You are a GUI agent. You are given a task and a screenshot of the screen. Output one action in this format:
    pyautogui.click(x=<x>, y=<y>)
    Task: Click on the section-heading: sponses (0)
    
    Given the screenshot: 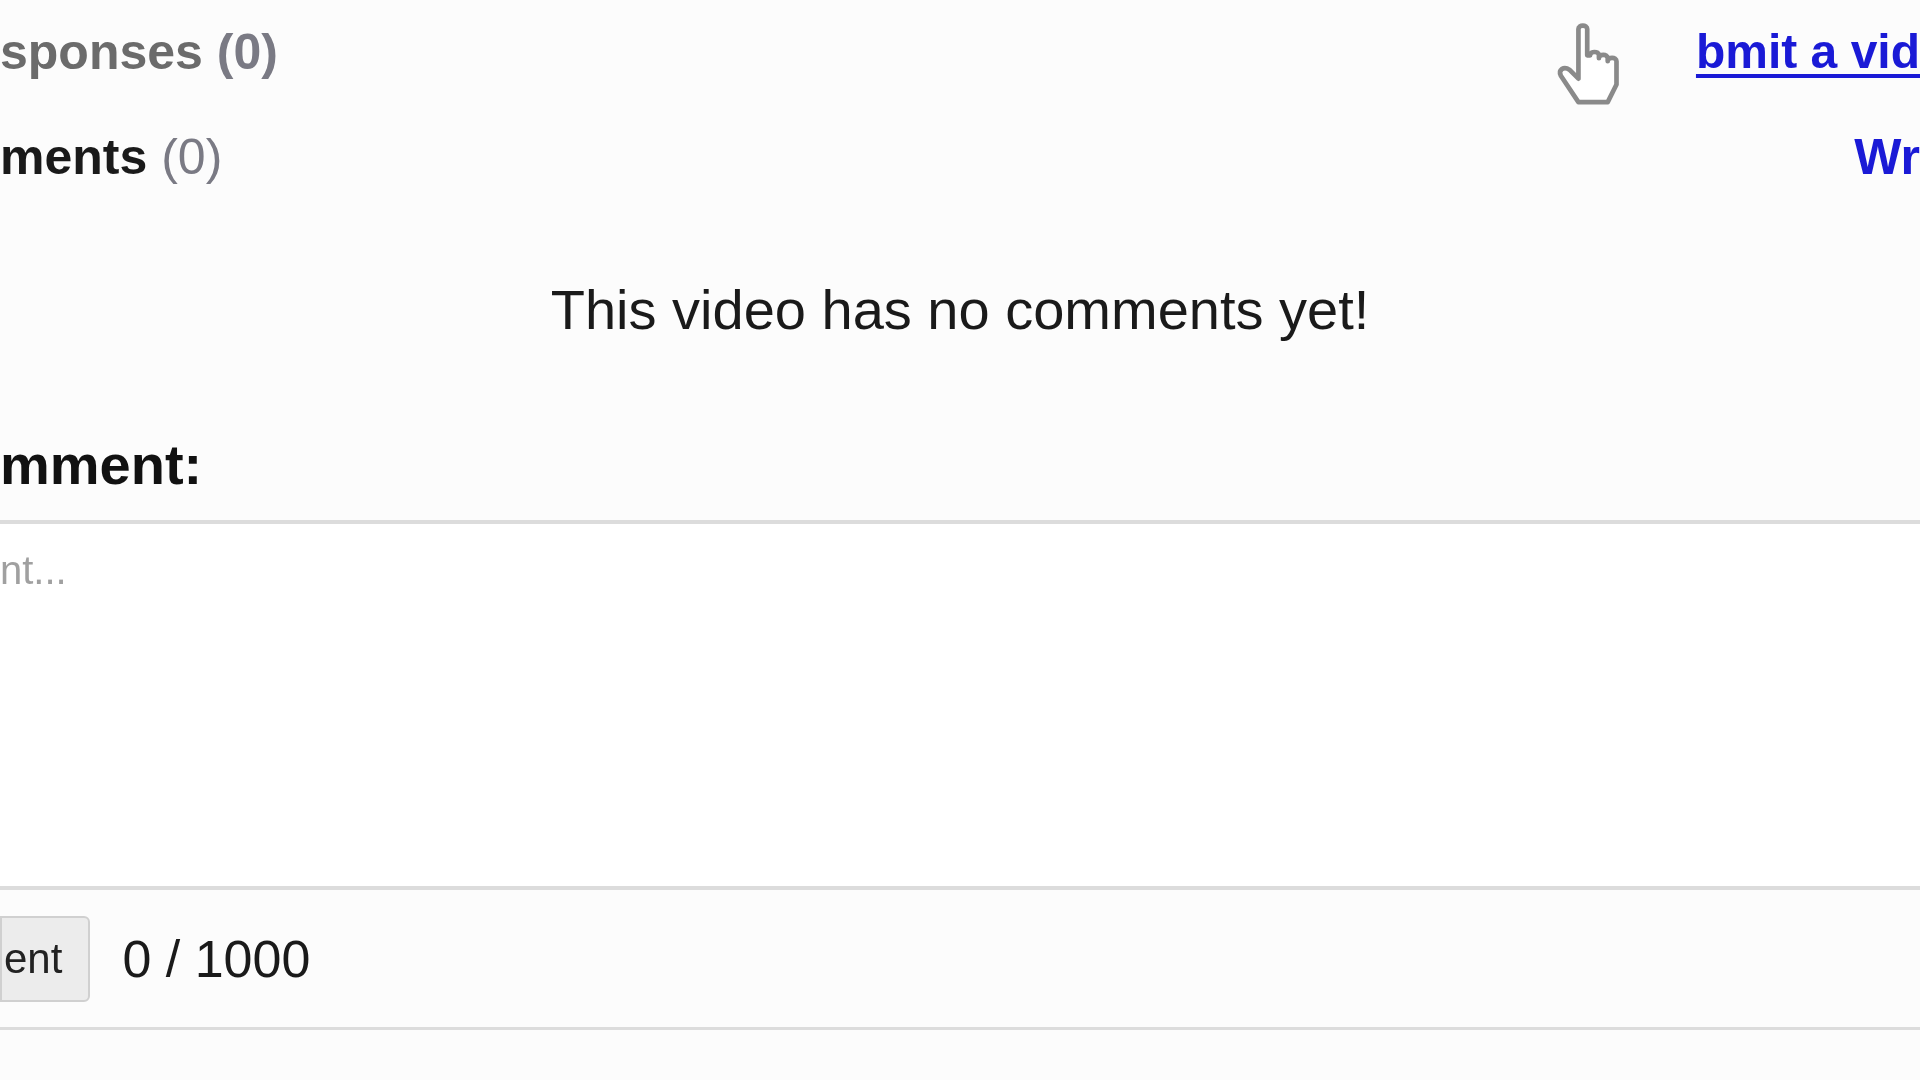 What is the action you would take?
    pyautogui.click(x=139, y=52)
    